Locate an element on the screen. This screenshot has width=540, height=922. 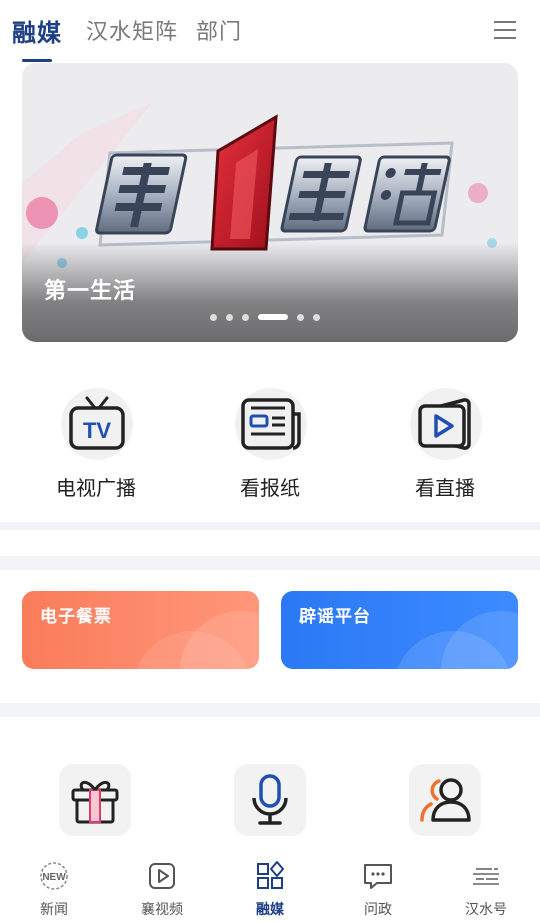
live-play-icon is located at coordinates (444, 424).